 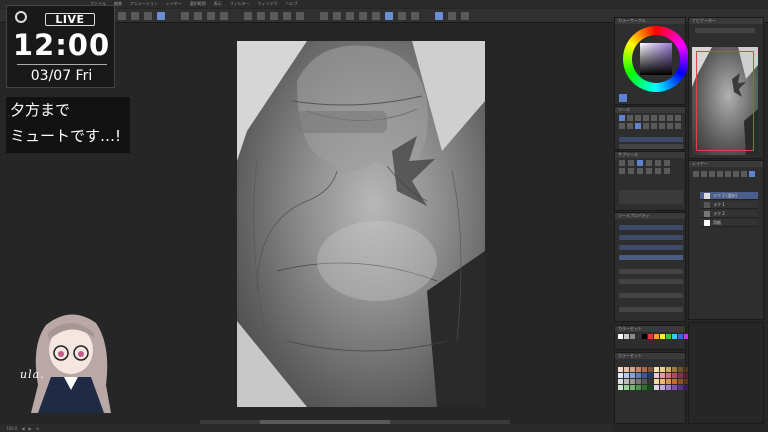 I want to click on lasso-icon, so click(x=402, y=15).